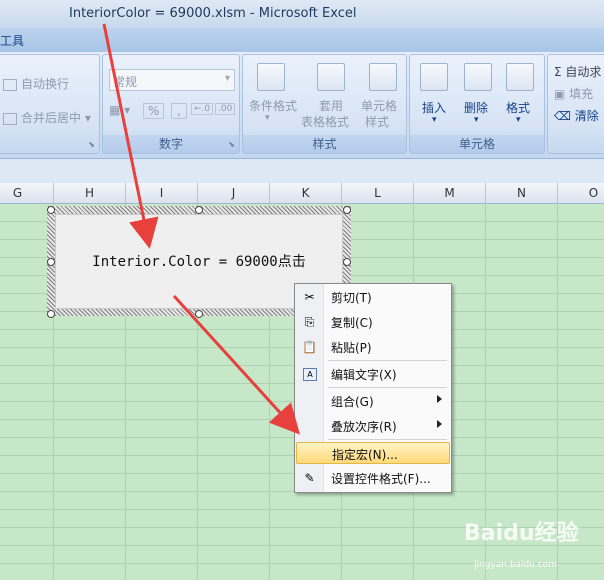 The width and height of the screenshot is (604, 580). What do you see at coordinates (521, 533) in the screenshot?
I see `baidu-watermark: Baidu经验` at bounding box center [521, 533].